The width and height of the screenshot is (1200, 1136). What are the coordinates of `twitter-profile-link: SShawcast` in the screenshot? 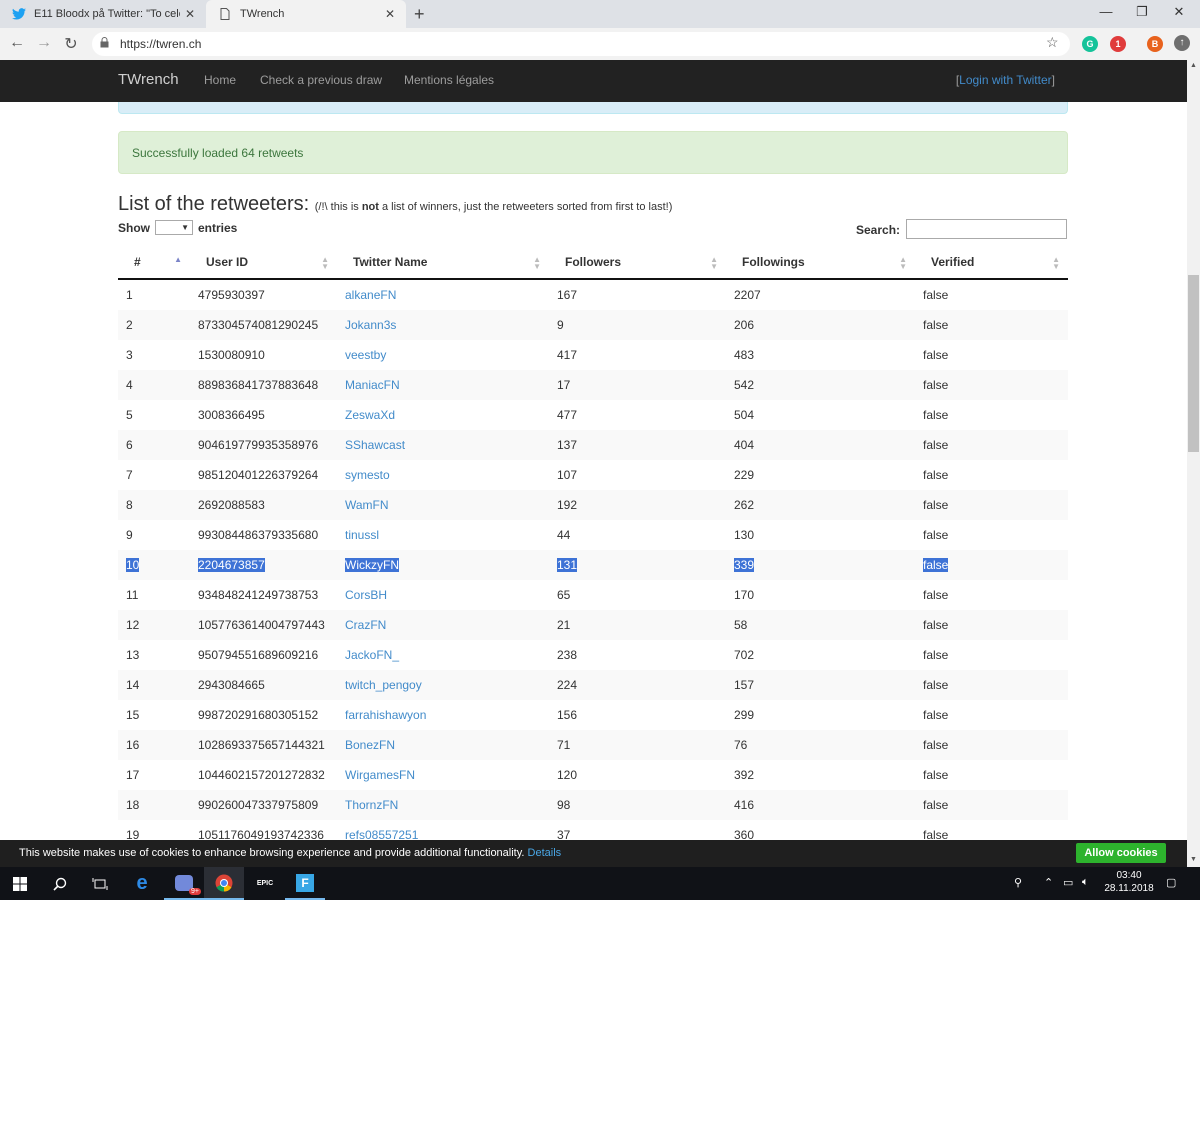 It's located at (375, 445).